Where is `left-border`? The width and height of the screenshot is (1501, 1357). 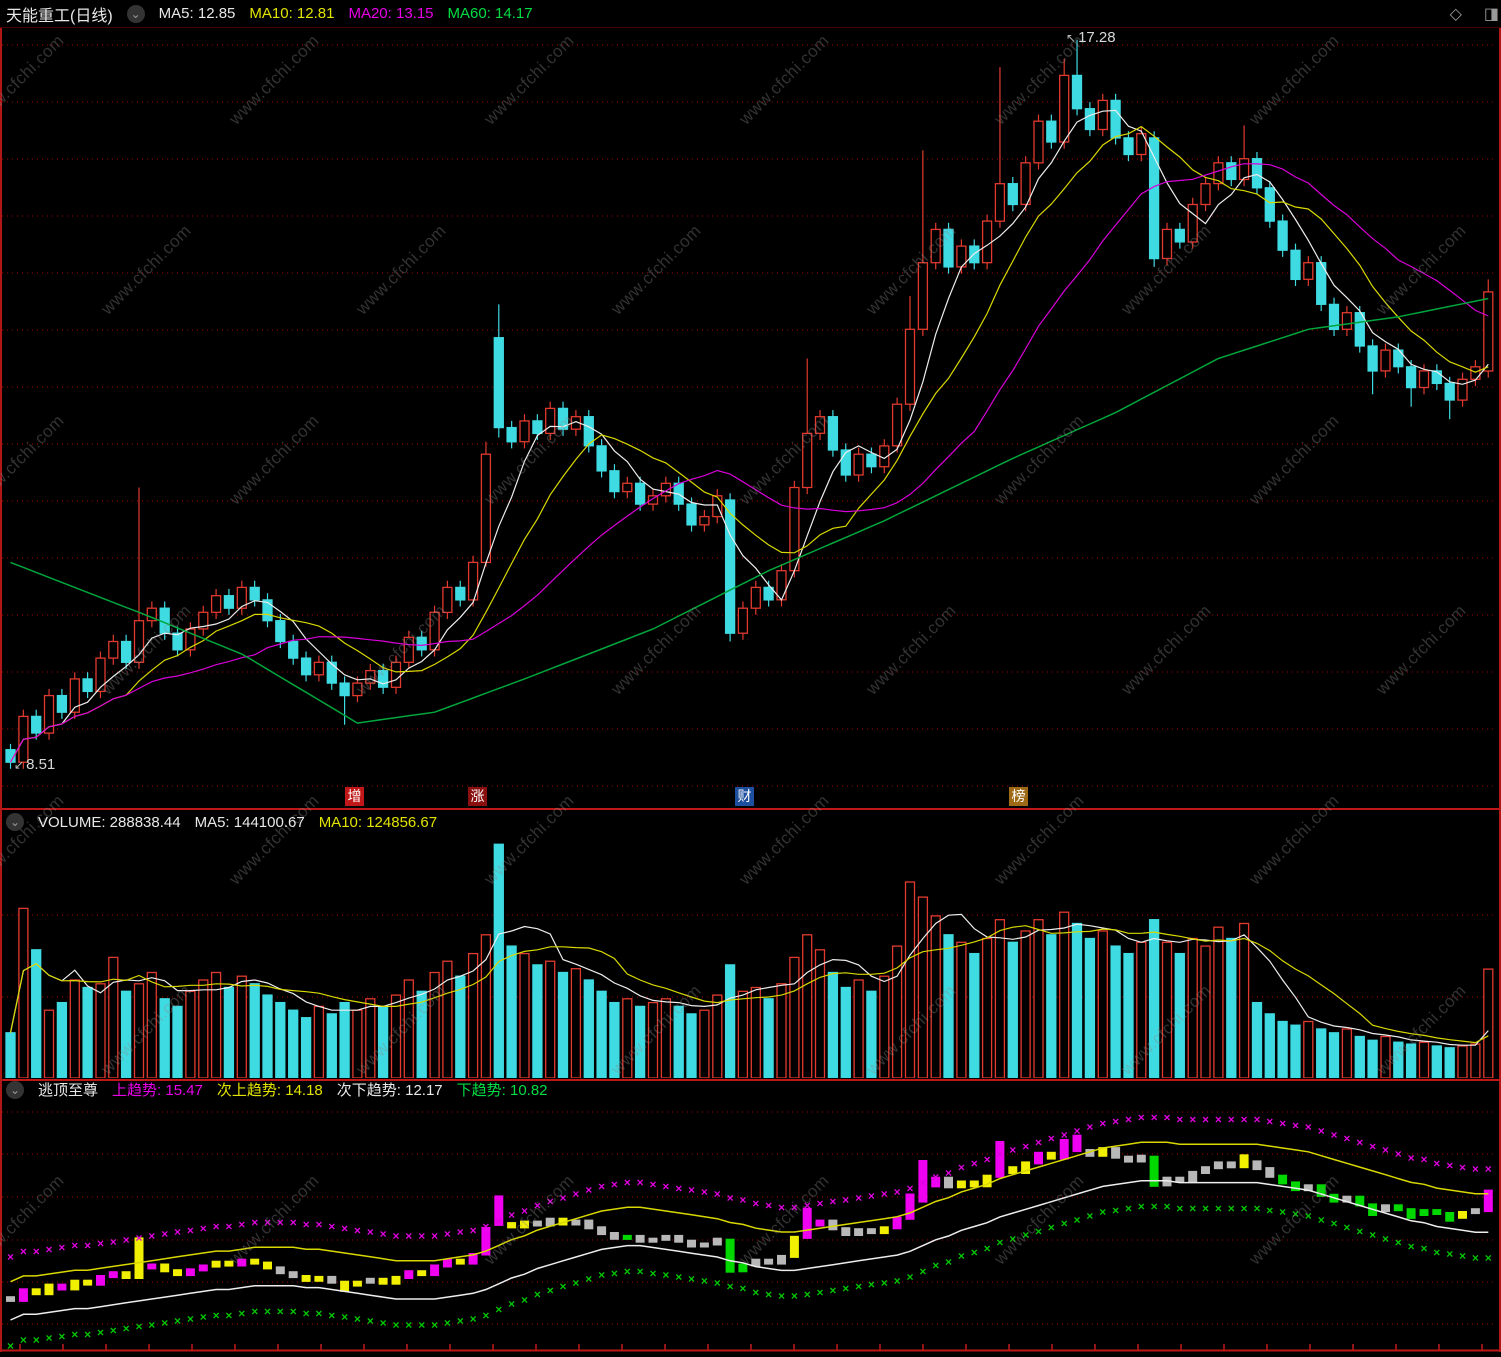 left-border is located at coordinates (1, 690).